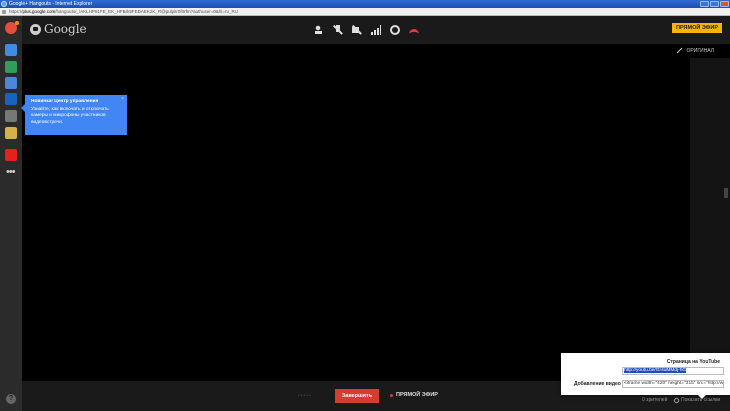 The image size is (730, 411). I want to click on youtube-page-label: Страница на YouTube, so click(693, 362).